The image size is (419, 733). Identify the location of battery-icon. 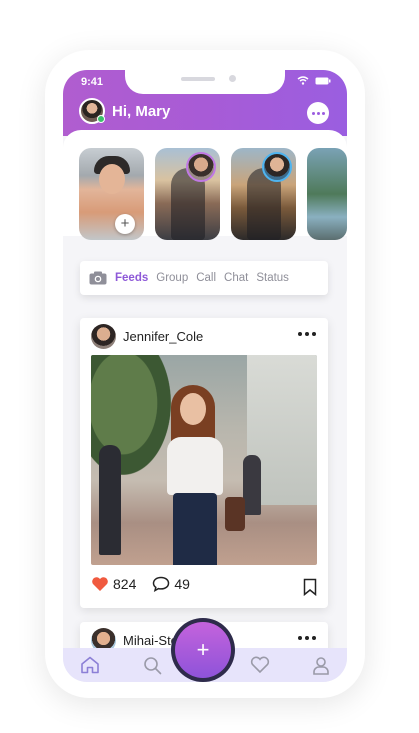
(323, 80).